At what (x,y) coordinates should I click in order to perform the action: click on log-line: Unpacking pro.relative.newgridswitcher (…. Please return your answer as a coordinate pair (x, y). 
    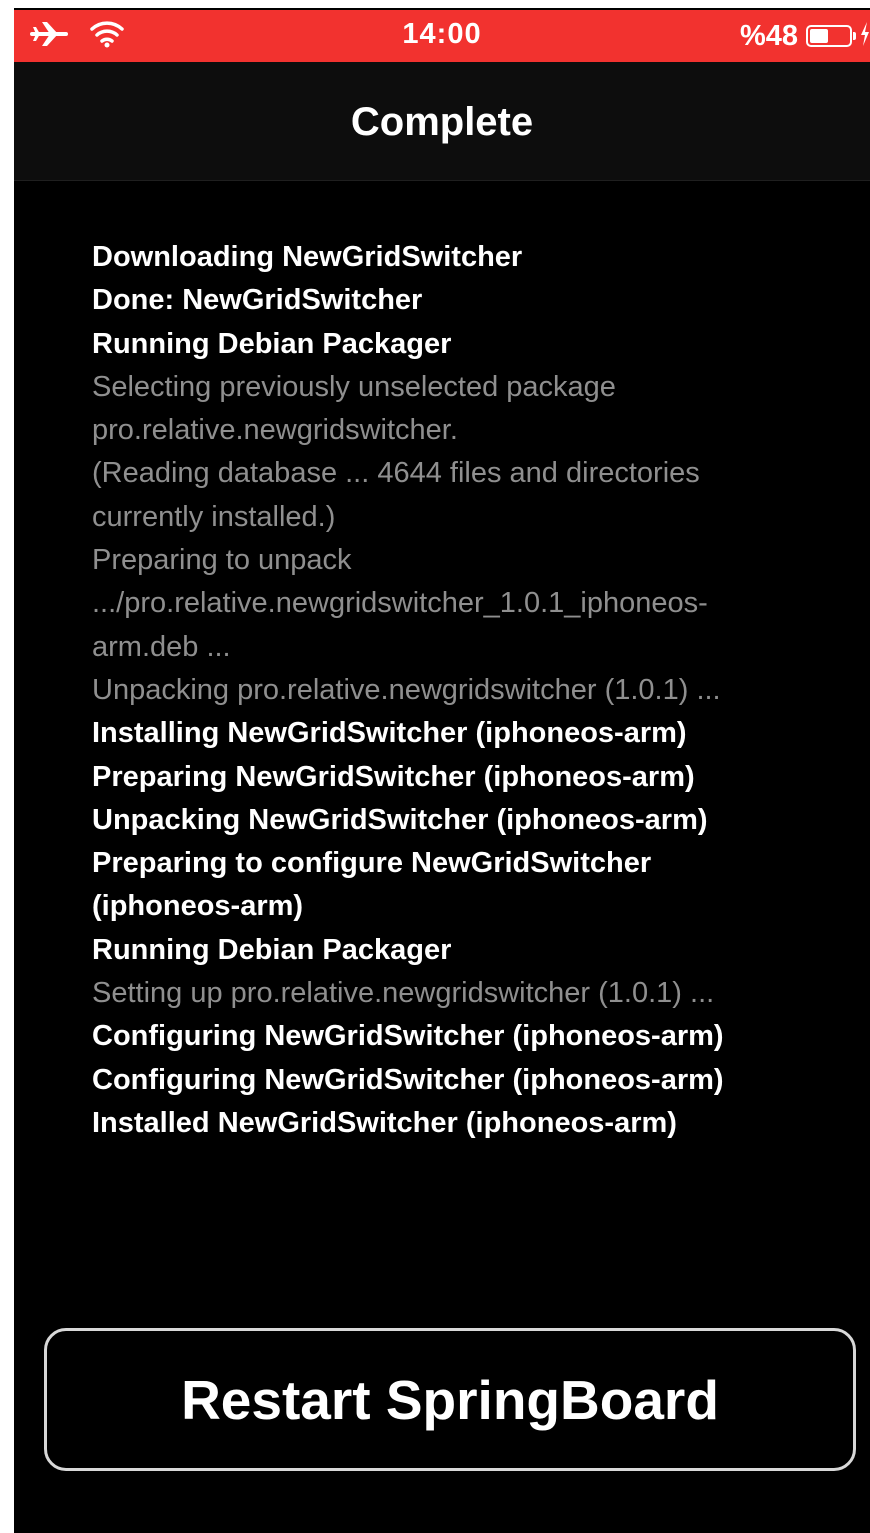
    Looking at the image, I should click on (406, 689).